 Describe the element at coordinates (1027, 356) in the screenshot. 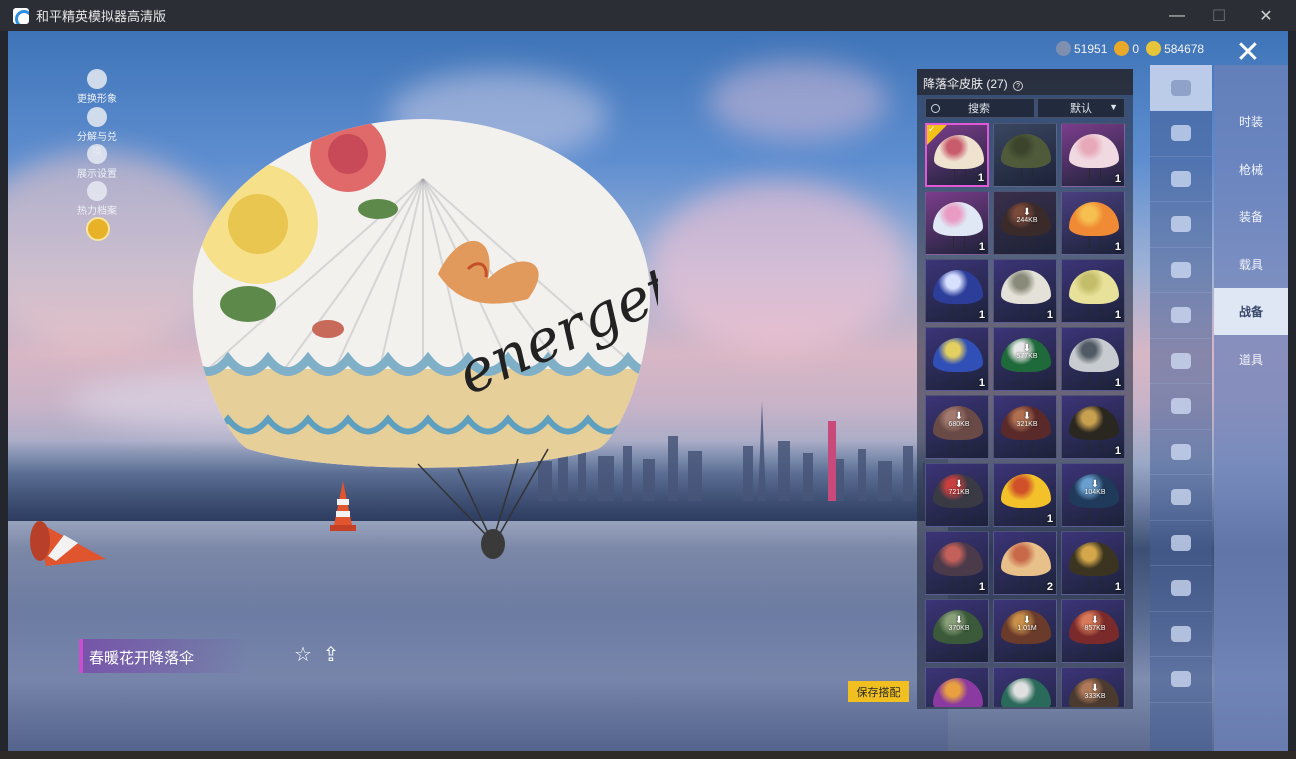

I see `download-size-label: 577KB` at that location.